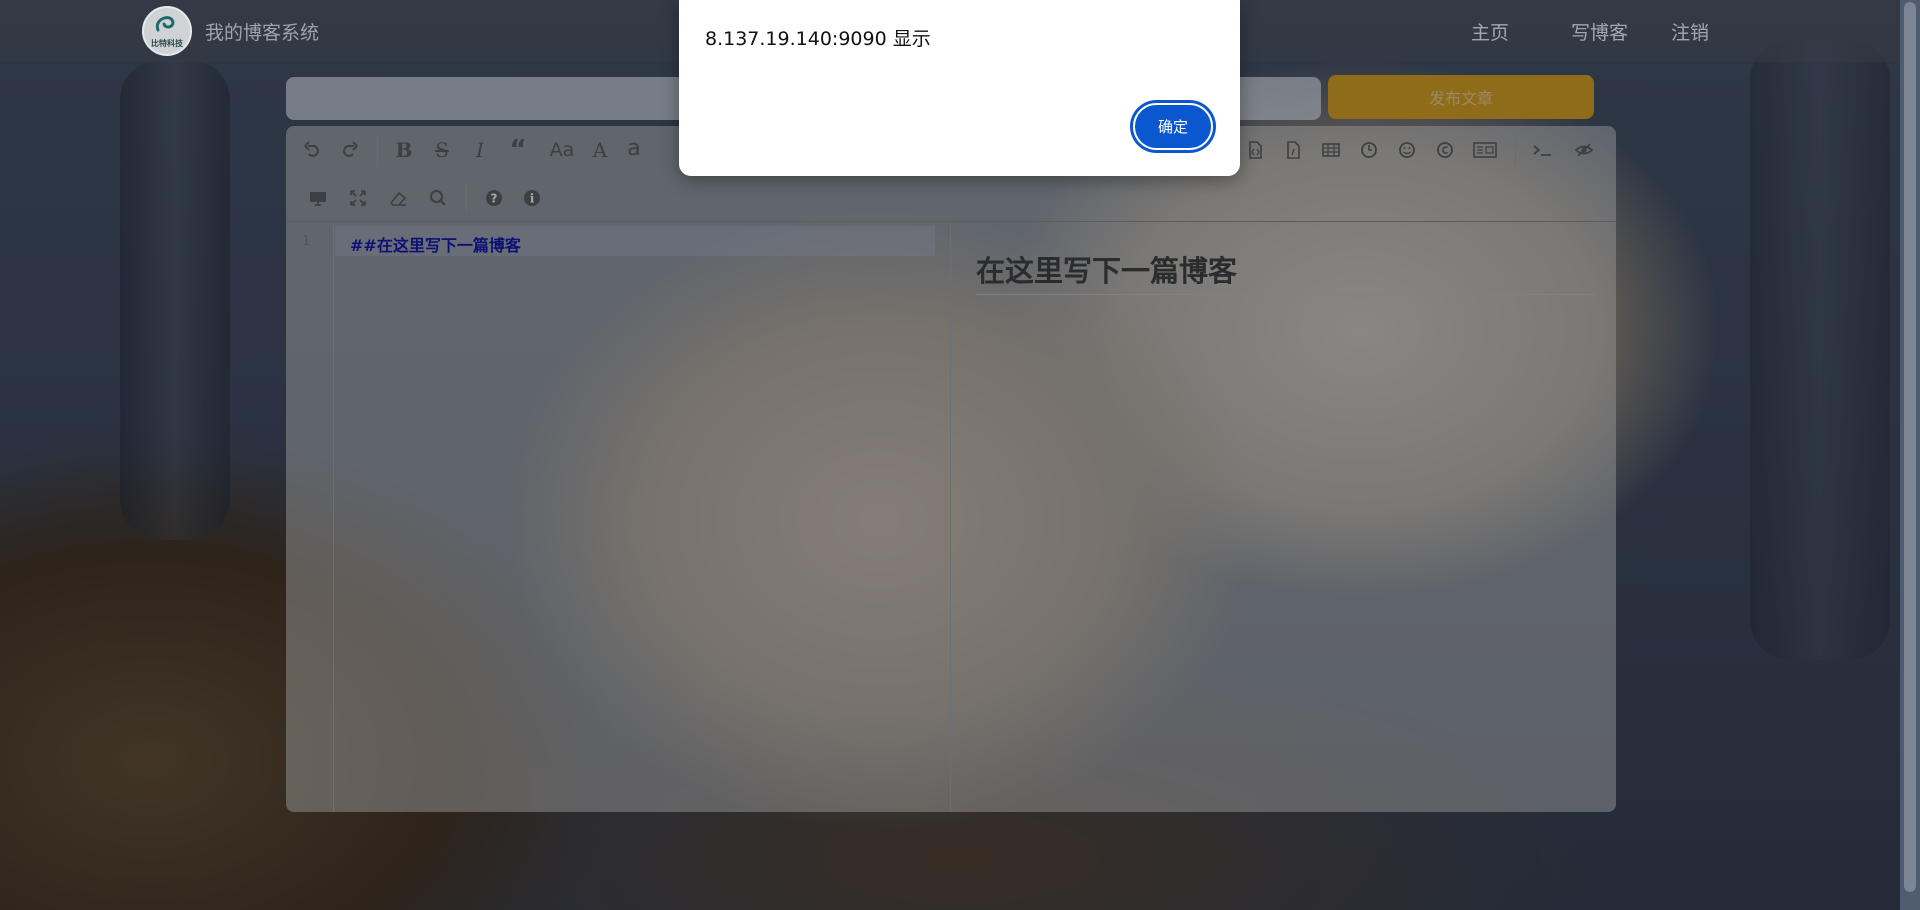 The width and height of the screenshot is (1920, 910). Describe the element at coordinates (312, 150) in the screenshot. I see `undo-icon` at that location.